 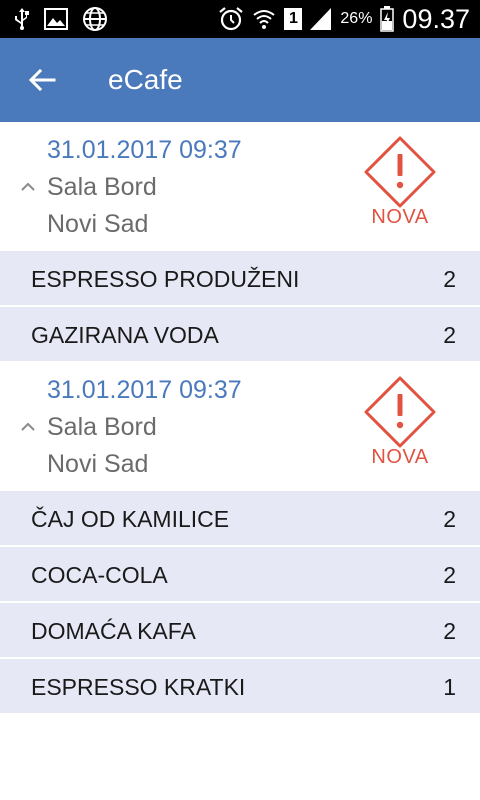 What do you see at coordinates (95, 19) in the screenshot?
I see `globe-icon` at bounding box center [95, 19].